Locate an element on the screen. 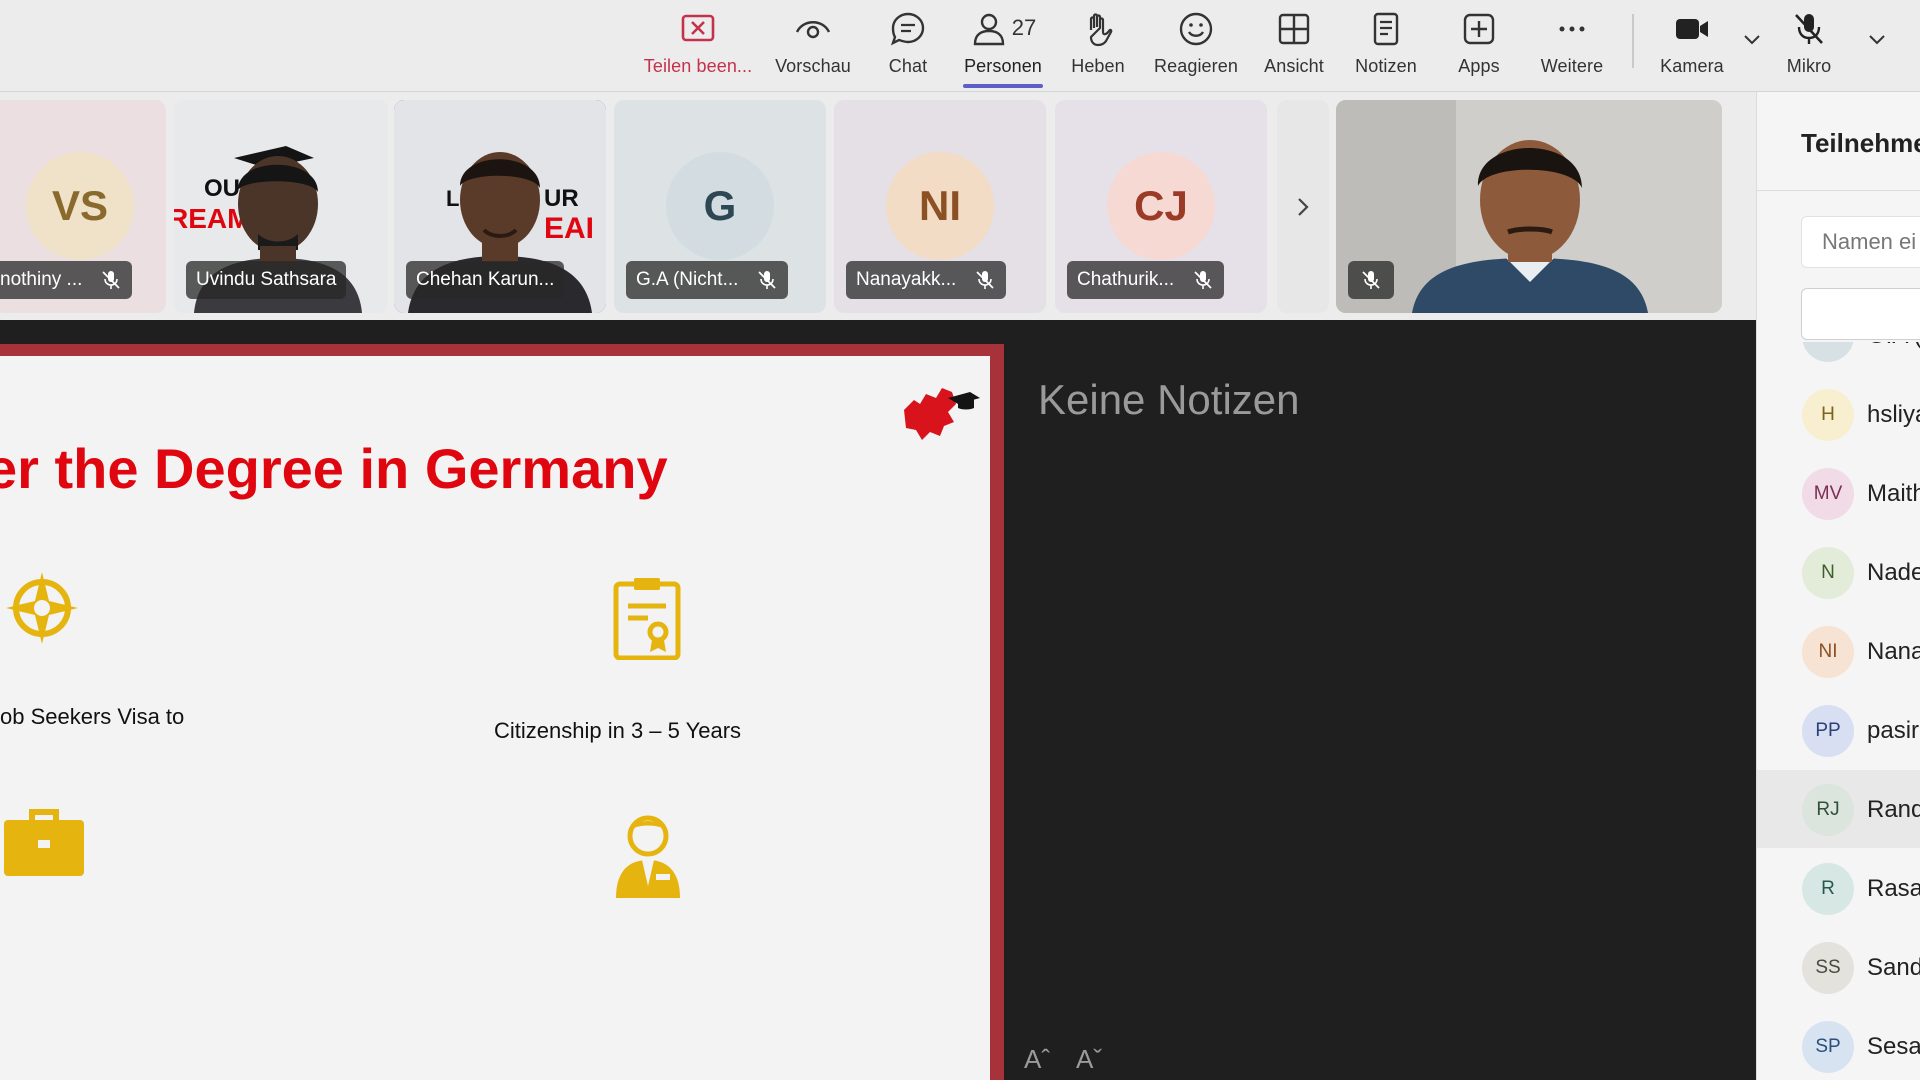 This screenshot has width=1920, height=1080. avatar: CJ is located at coordinates (1161, 206).